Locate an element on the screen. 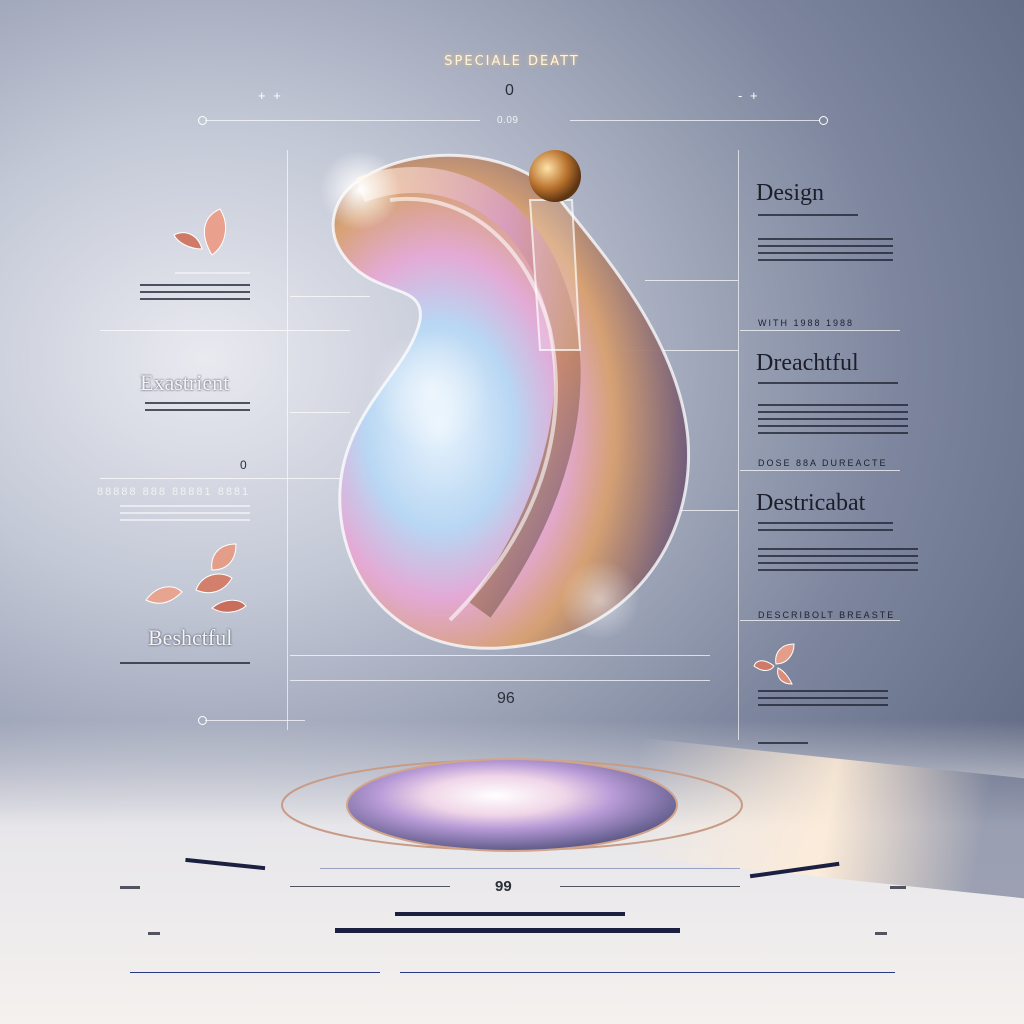  heading-dreachtful: Dreachtful is located at coordinates (807, 363).